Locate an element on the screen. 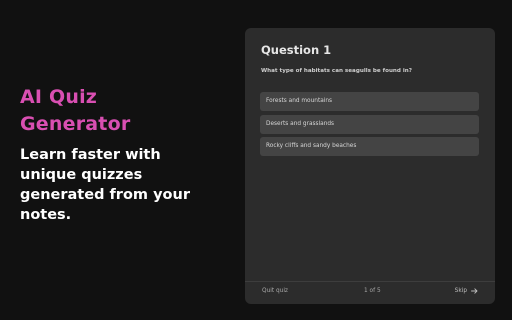 Image resolution: width=512 pixels, height=320 pixels. skip-label: Skip is located at coordinates (460, 291).